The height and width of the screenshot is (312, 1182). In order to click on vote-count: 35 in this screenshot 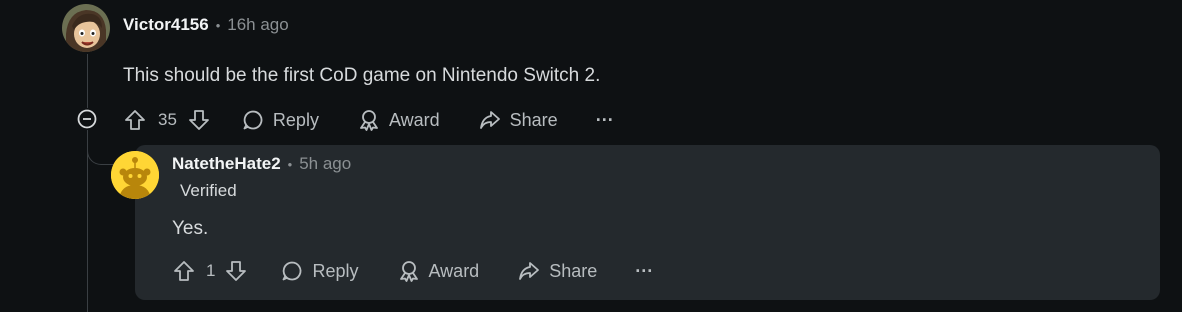, I will do `click(167, 119)`.